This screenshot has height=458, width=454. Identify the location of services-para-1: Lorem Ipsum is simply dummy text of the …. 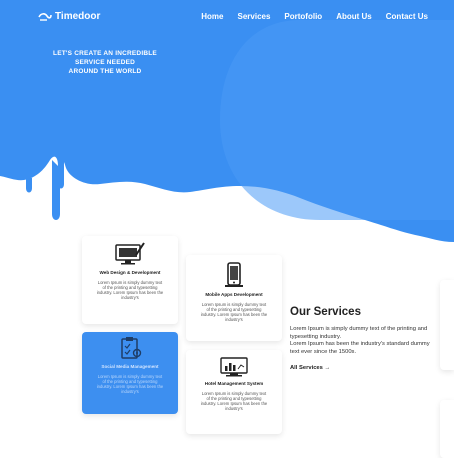
(359, 333).